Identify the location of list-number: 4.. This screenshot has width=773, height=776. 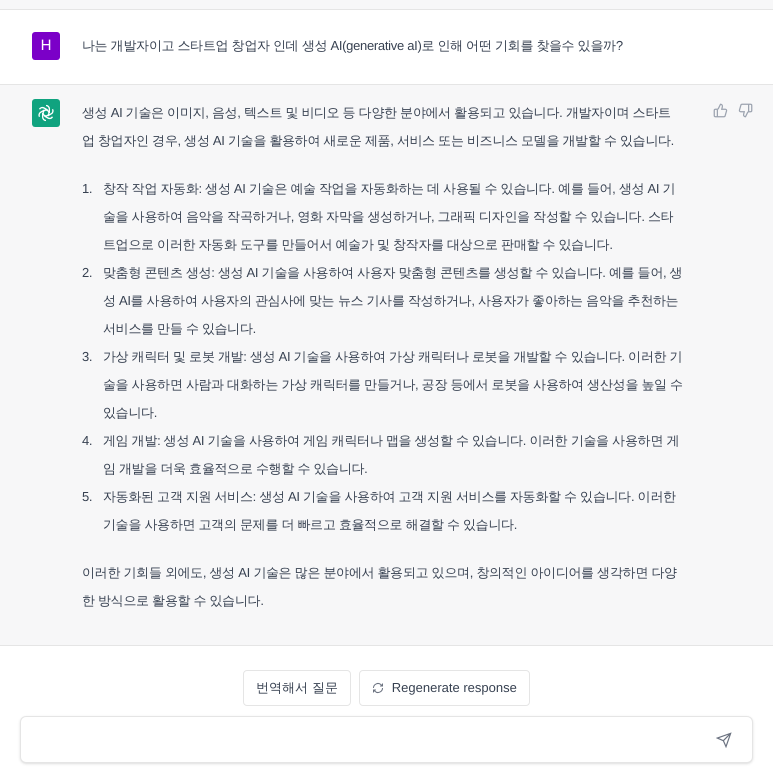
(88, 441).